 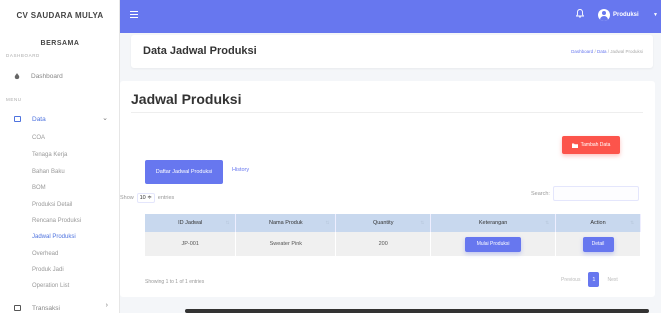 I want to click on sidebar-item-data-label: Data, so click(x=39, y=119).